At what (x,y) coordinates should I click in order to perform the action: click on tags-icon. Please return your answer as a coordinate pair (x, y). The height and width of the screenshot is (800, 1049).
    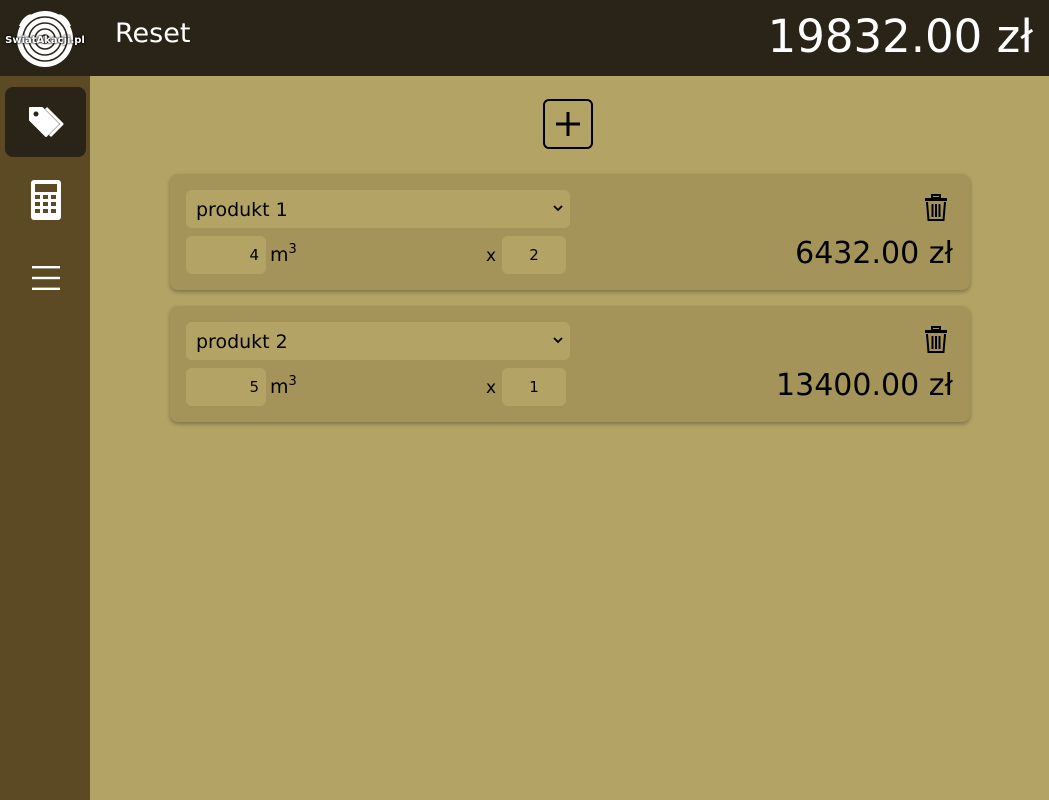
    Looking at the image, I should click on (45, 122).